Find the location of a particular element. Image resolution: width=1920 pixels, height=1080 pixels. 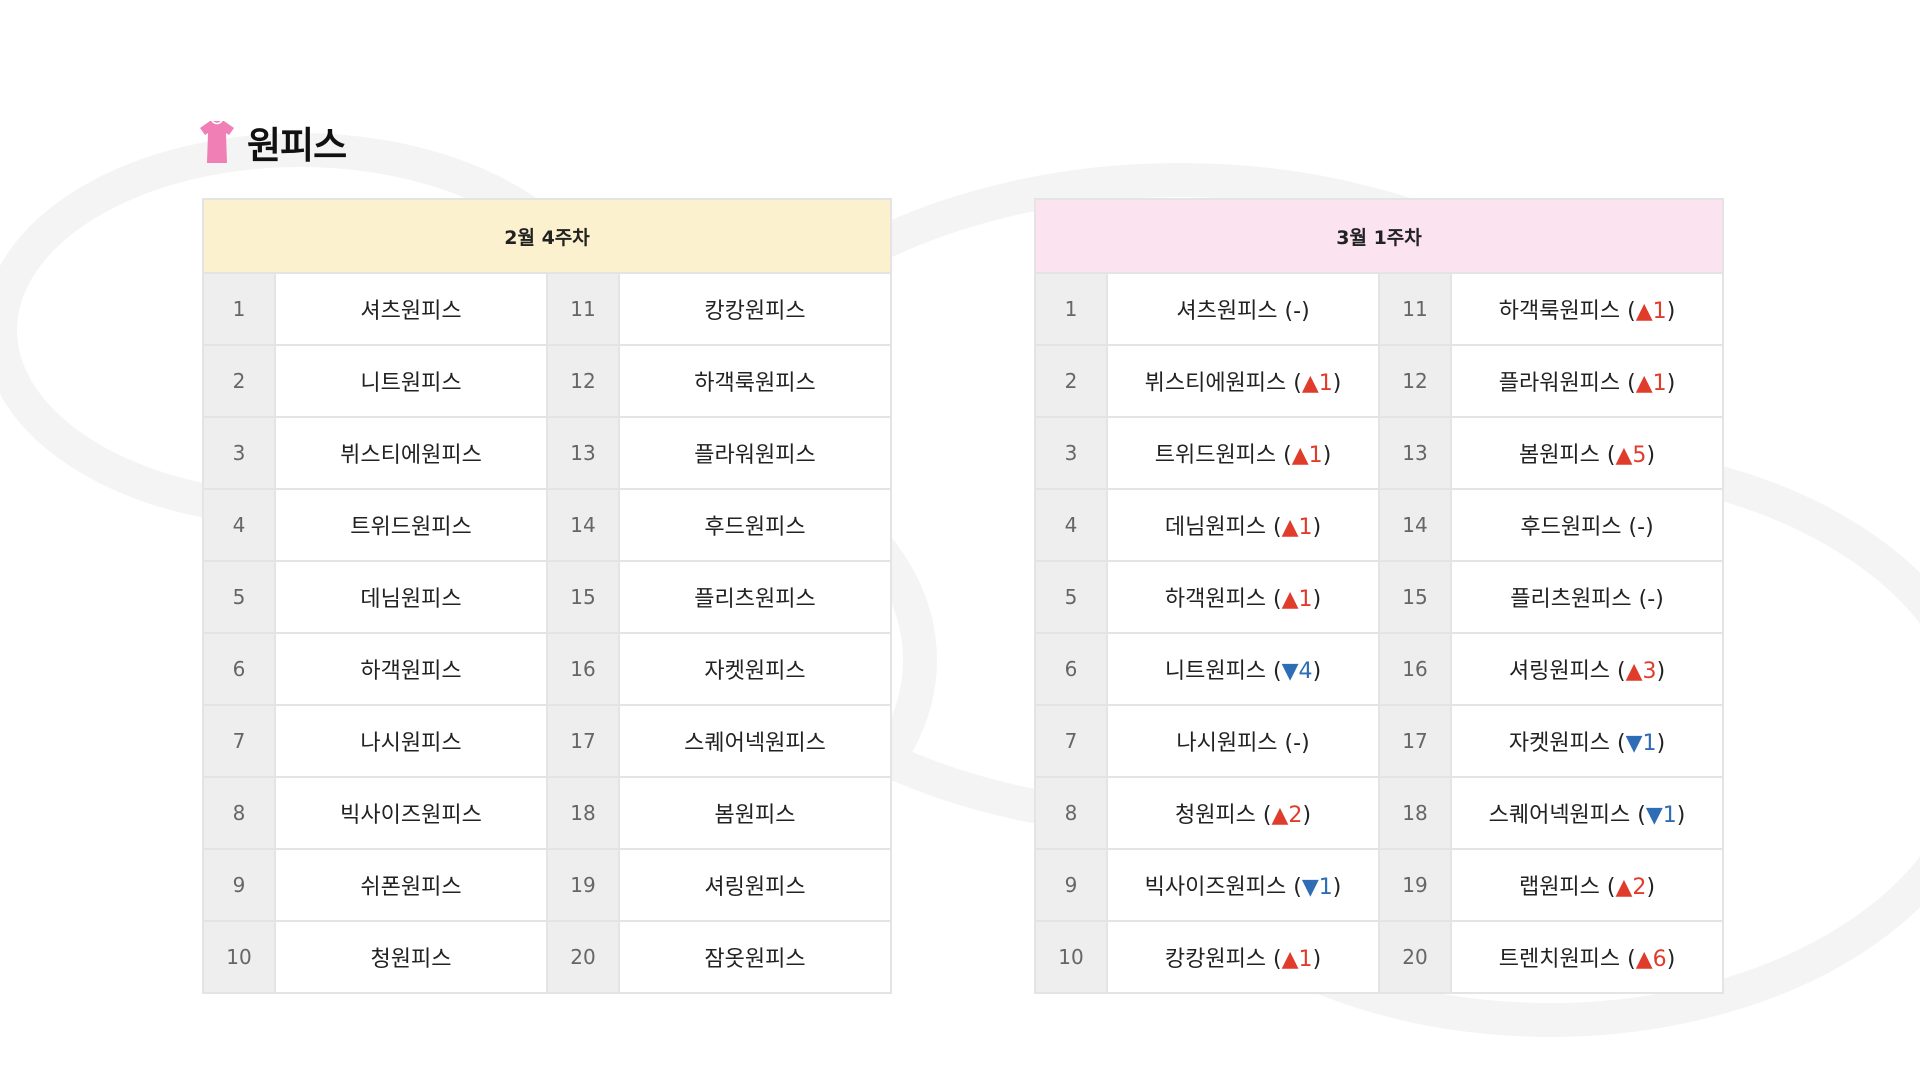

rank-change-up: ▲5 is located at coordinates (1631, 455).